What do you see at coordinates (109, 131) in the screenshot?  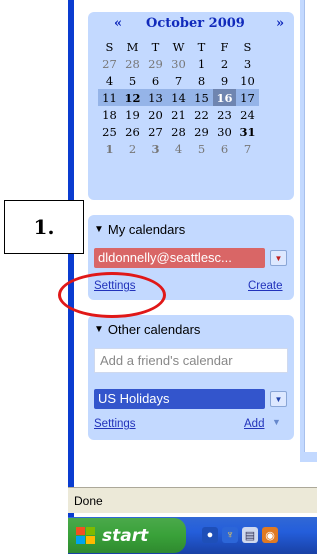 I see `day-cell: 25` at bounding box center [109, 131].